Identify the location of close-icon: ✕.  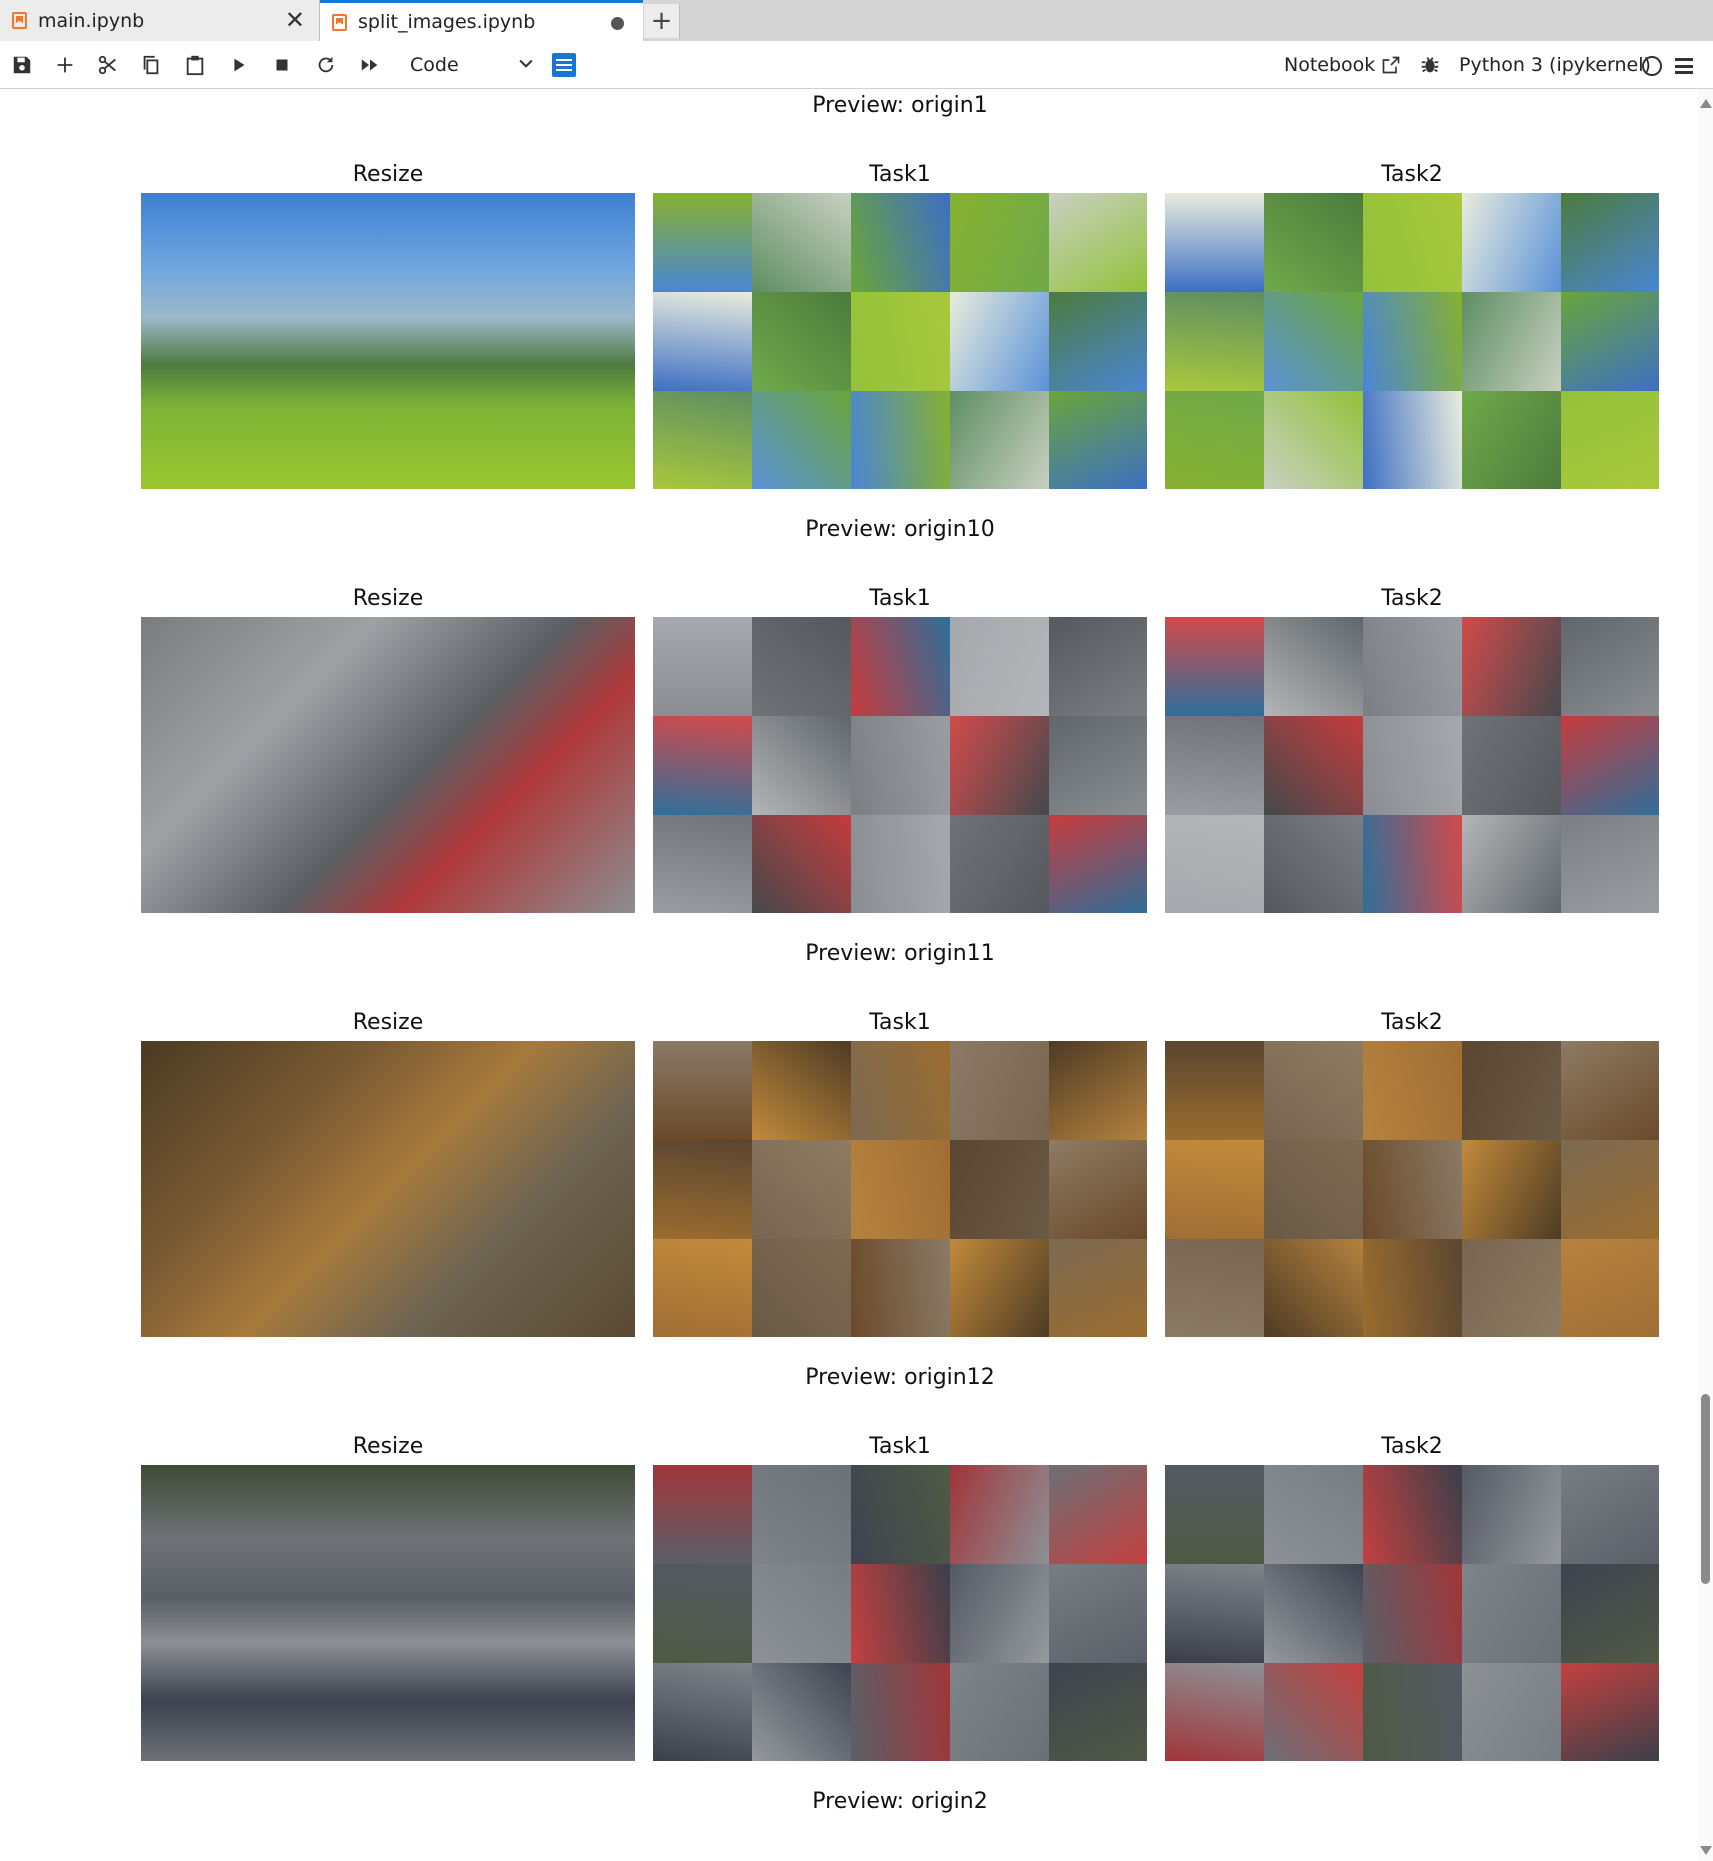
(295, 20).